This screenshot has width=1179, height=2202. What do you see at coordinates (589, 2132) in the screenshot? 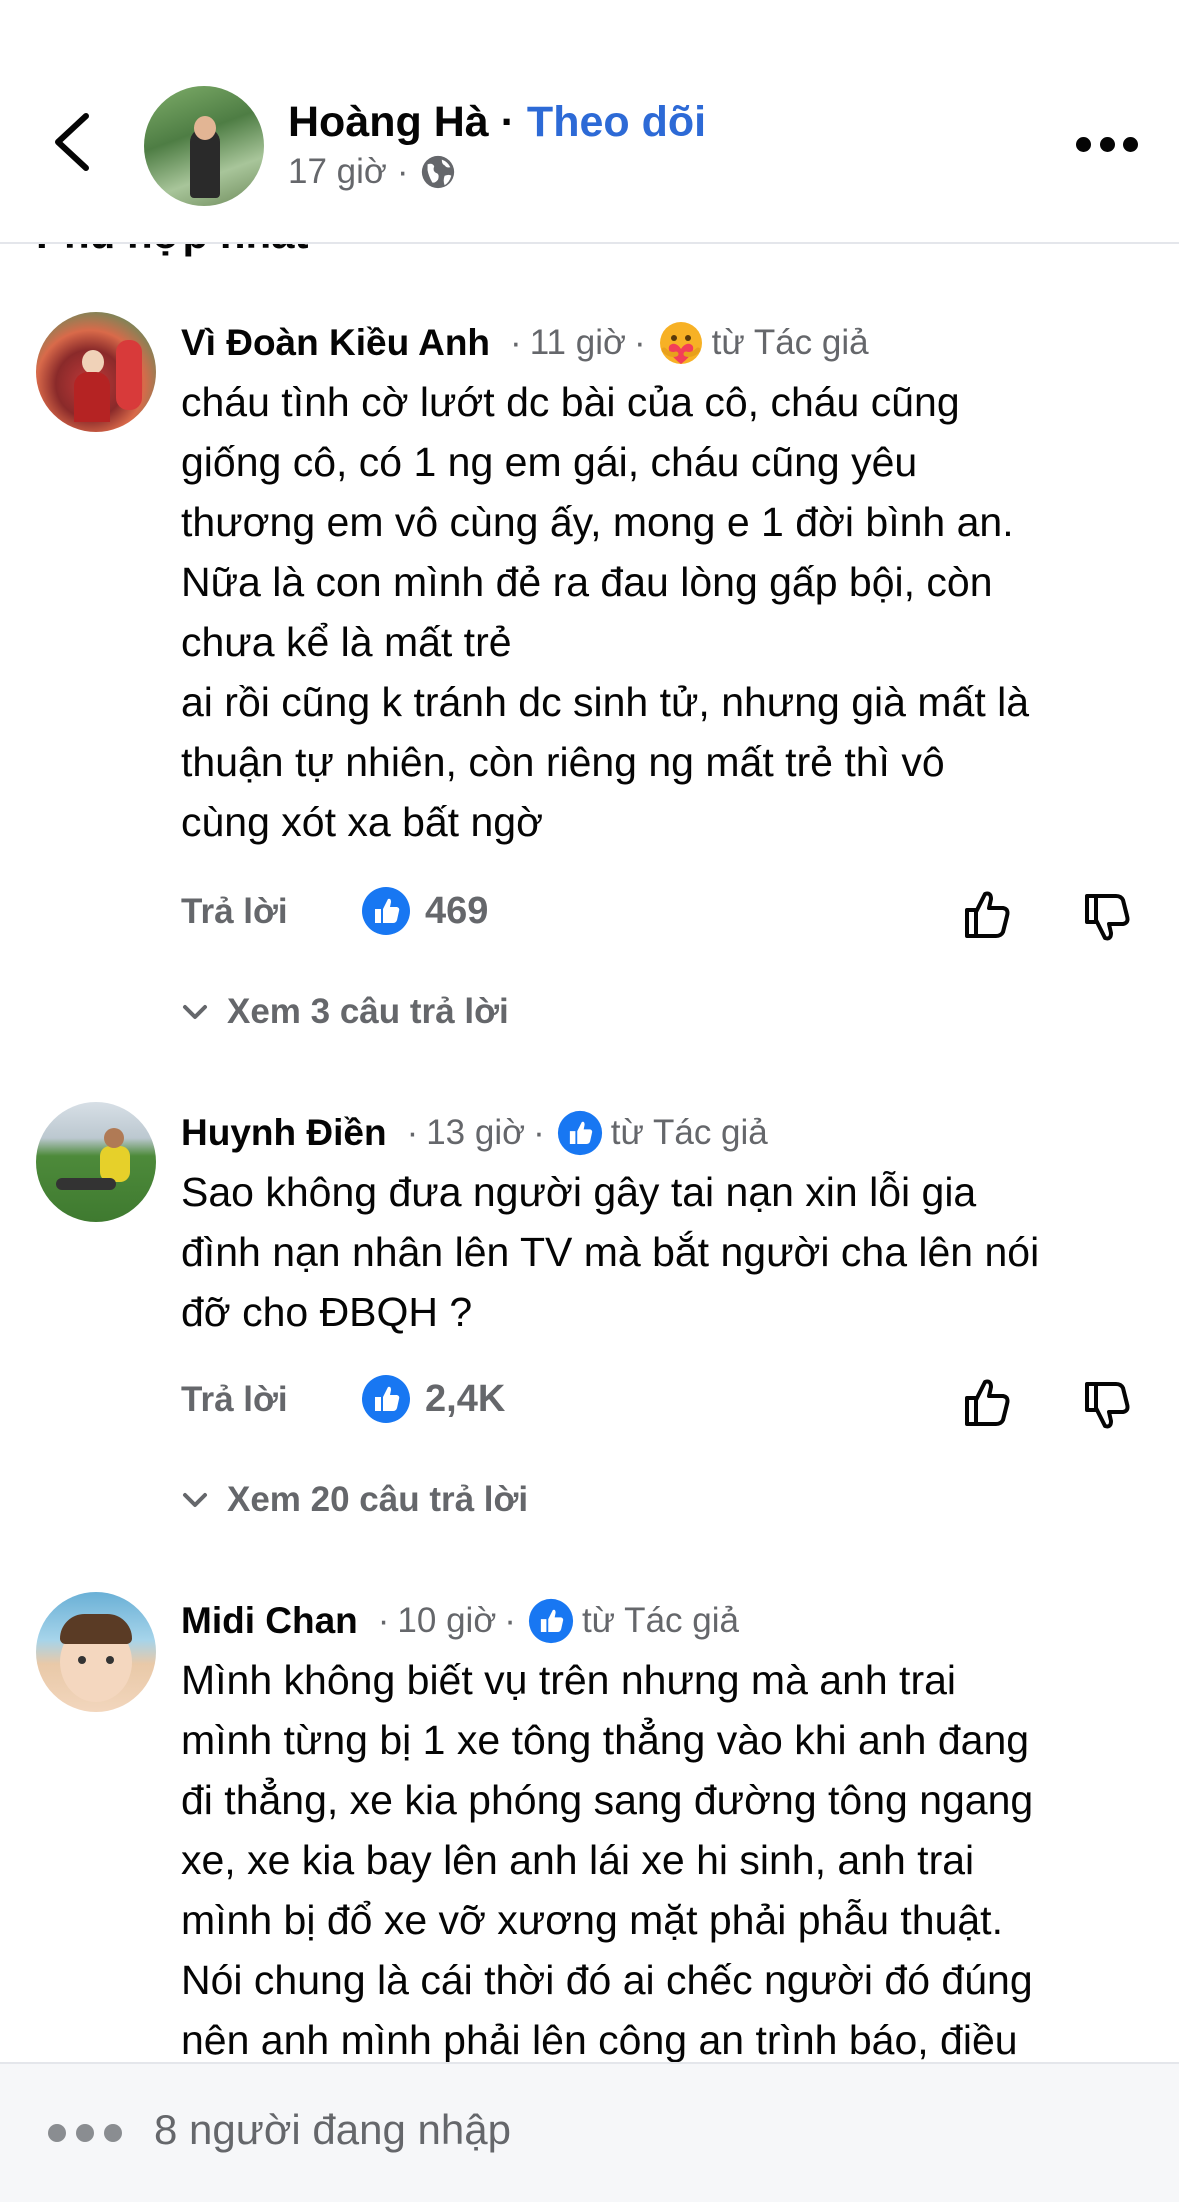
I see `typing-indicator-bar: 8 người đang nhập` at bounding box center [589, 2132].